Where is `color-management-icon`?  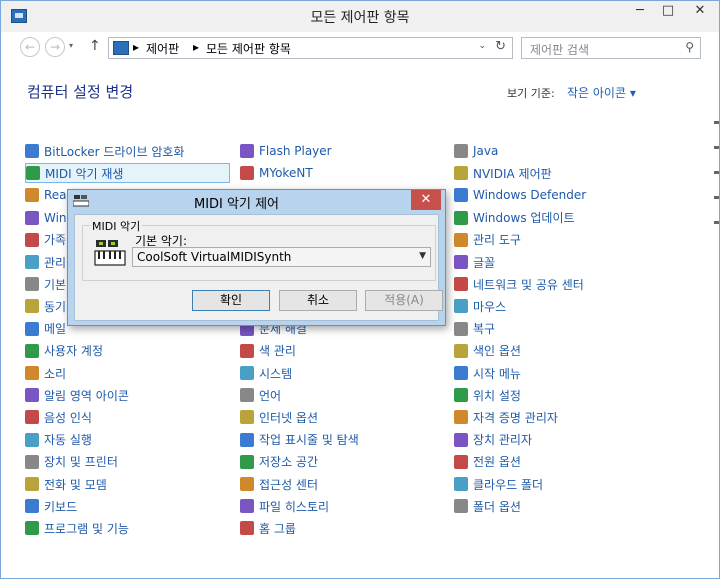 color-management-icon is located at coordinates (247, 350).